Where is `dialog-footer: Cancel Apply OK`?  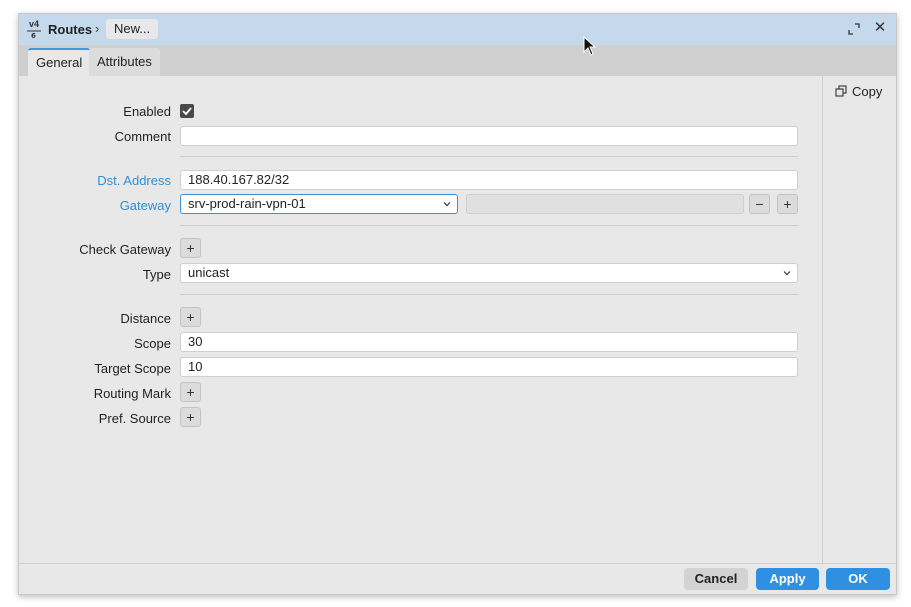 dialog-footer: Cancel Apply OK is located at coordinates (457, 578).